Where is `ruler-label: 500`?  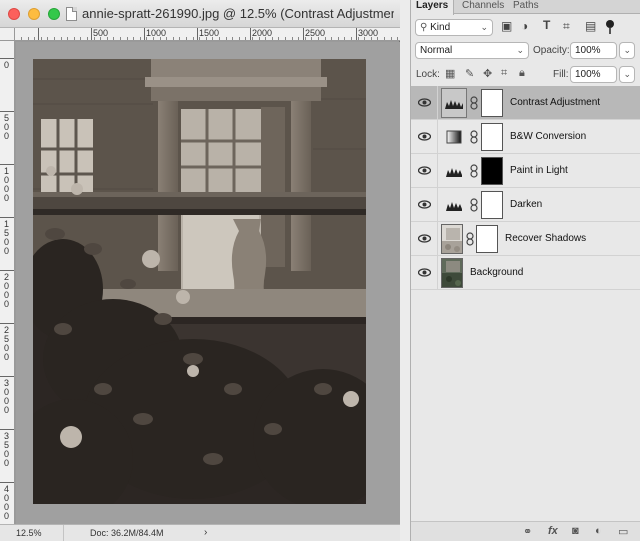 ruler-label: 500 is located at coordinates (101, 33).